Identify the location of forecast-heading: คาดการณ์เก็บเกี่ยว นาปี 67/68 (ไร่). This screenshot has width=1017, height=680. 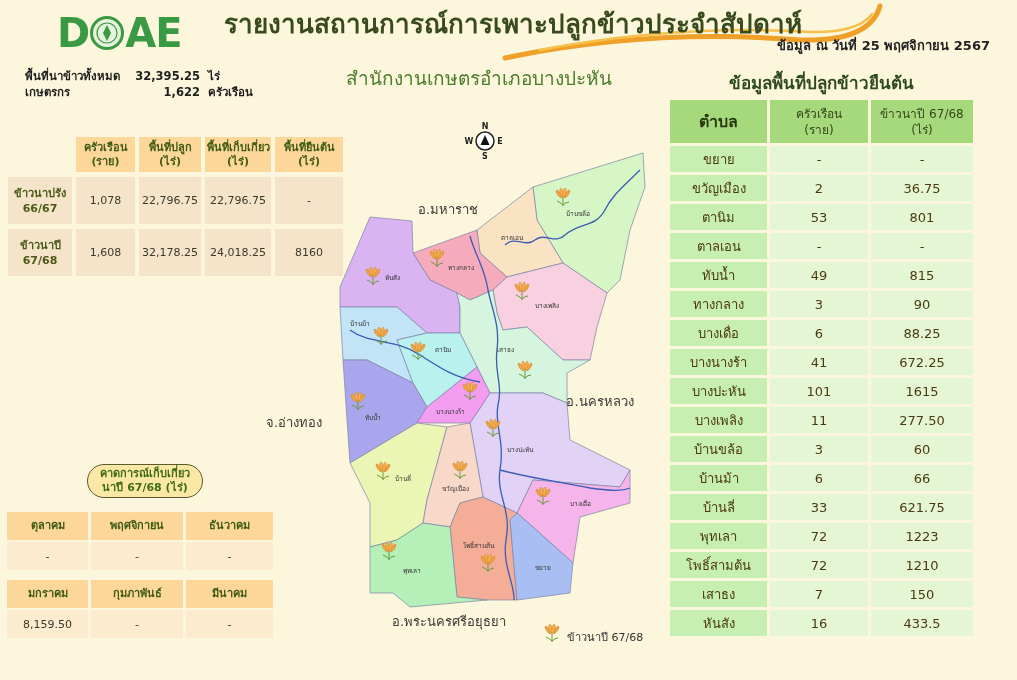
(145, 481).